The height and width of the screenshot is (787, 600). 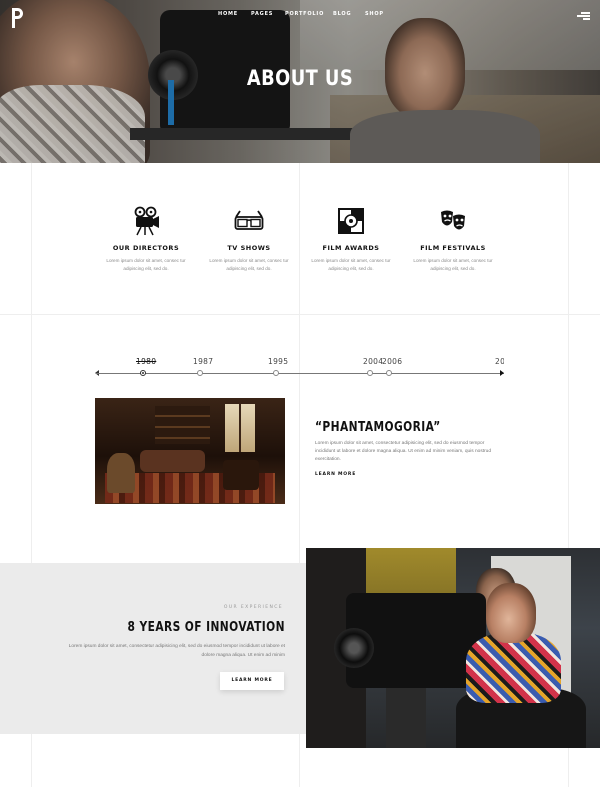 I want to click on nav-blog: BLOG, so click(x=342, y=14).